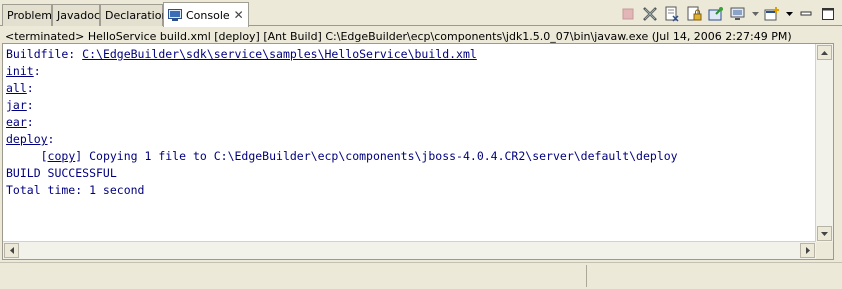 Image resolution: width=842 pixels, height=289 pixels. Describe the element at coordinates (672, 14) in the screenshot. I see `clear-console-icon` at that location.